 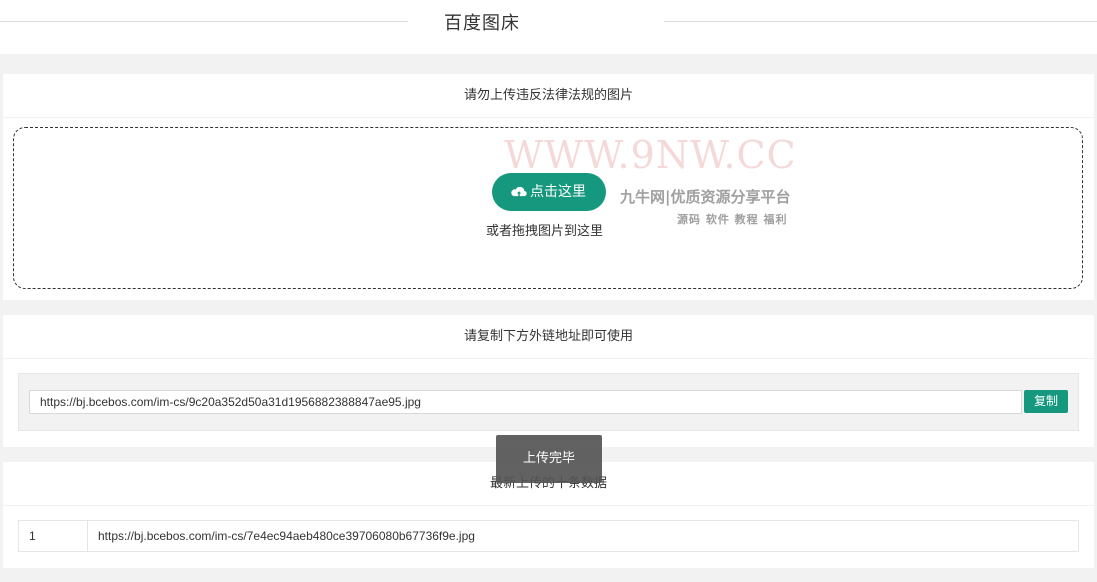 What do you see at coordinates (548, 96) in the screenshot?
I see `upload-notice: 请勿上传违反法律法规的图片` at bounding box center [548, 96].